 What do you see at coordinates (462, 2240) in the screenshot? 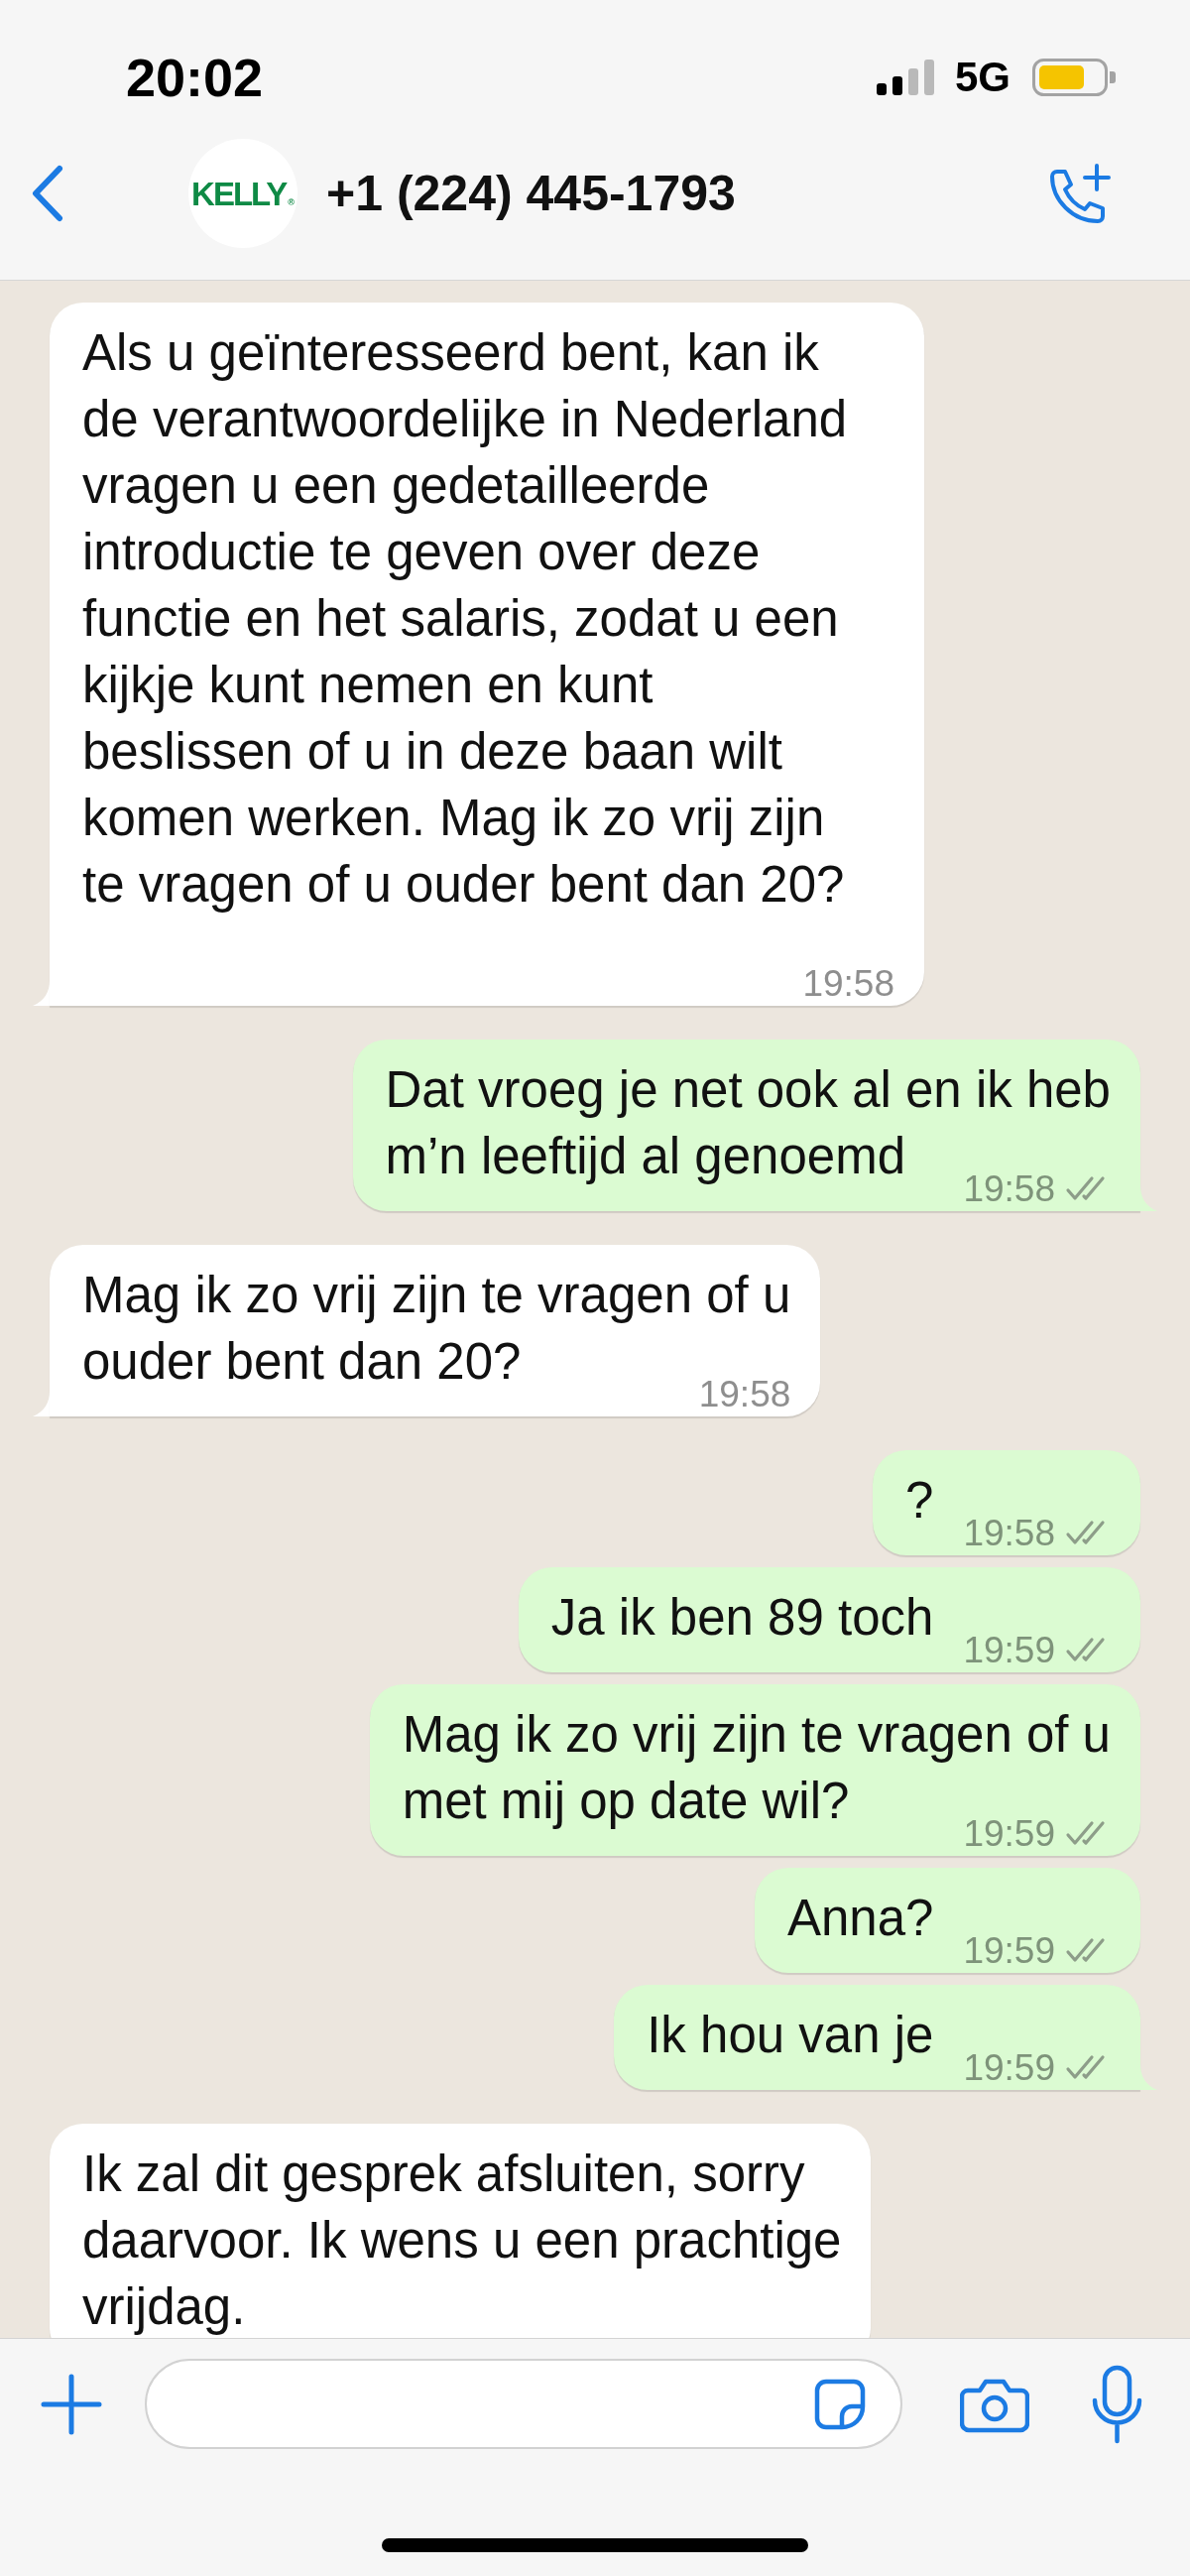
I see `message-text: Ik zal dit gesprek afsluiten, sorry daarvoor. Ik wens u een prachtige vrijdag.` at bounding box center [462, 2240].